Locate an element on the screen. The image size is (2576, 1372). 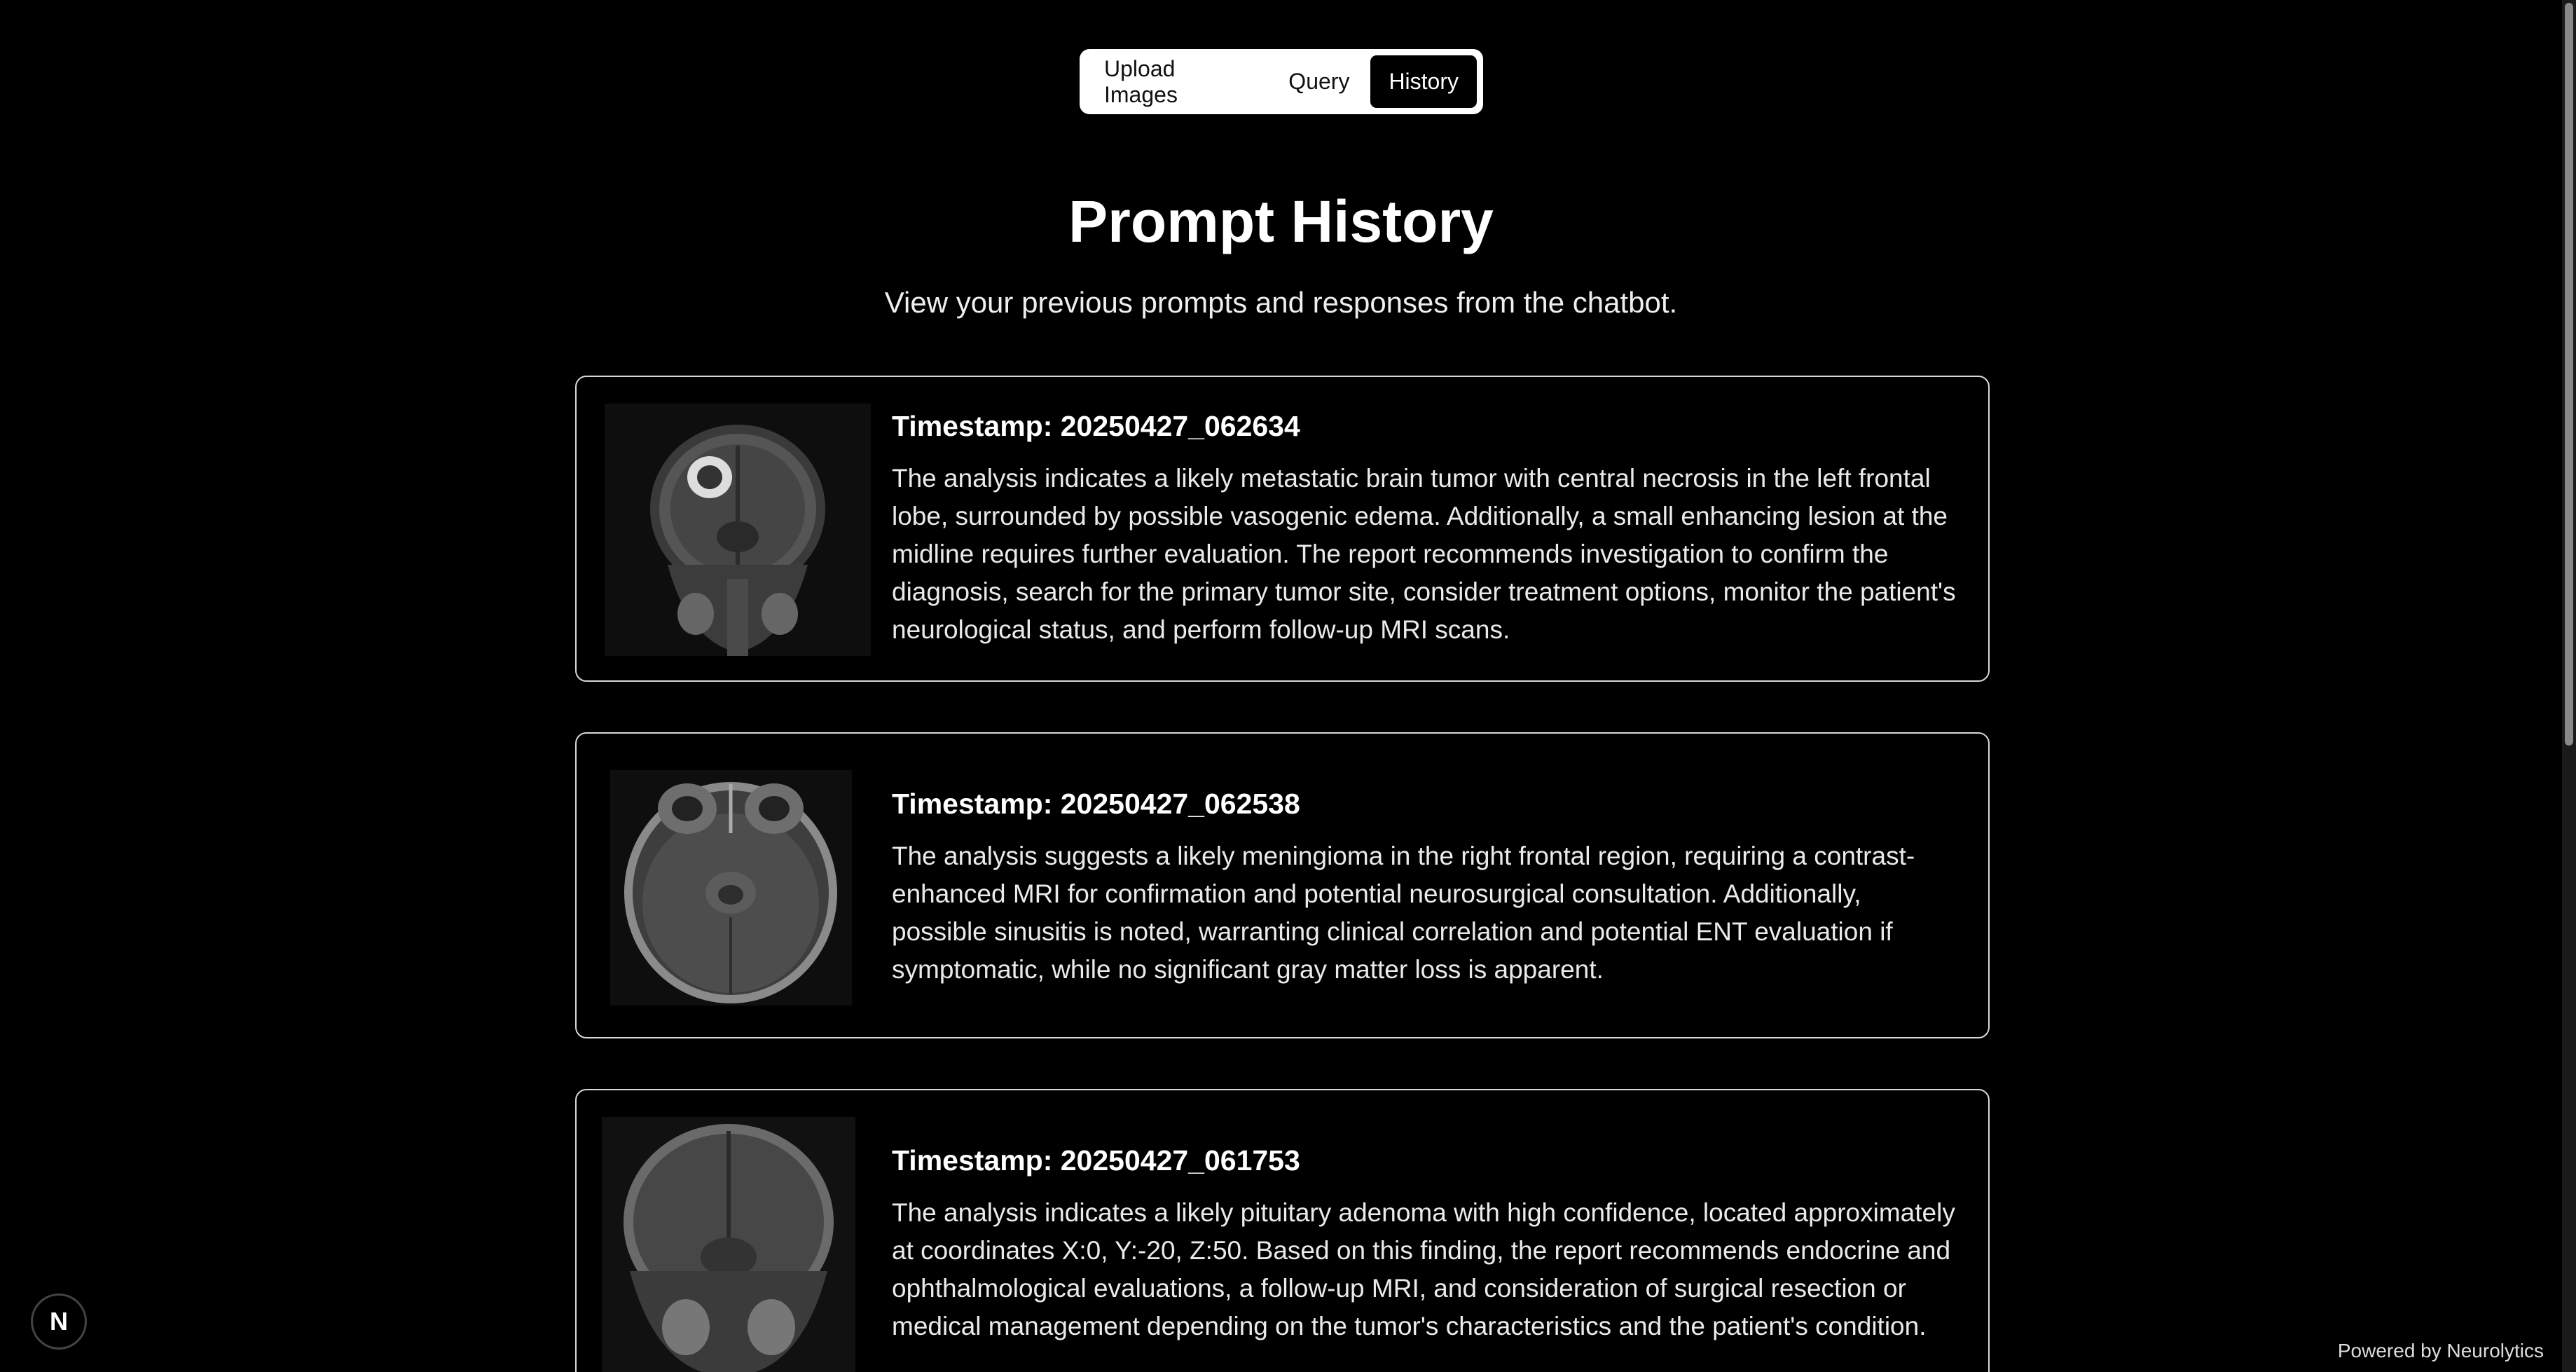
entry-timestamp: Timestamp: 20250427_062634 is located at coordinates (1096, 426).